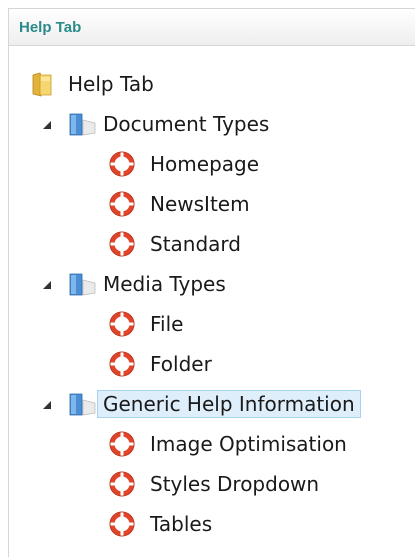  Describe the element at coordinates (205, 164) in the screenshot. I see `tree-node-label: Homepage` at that location.